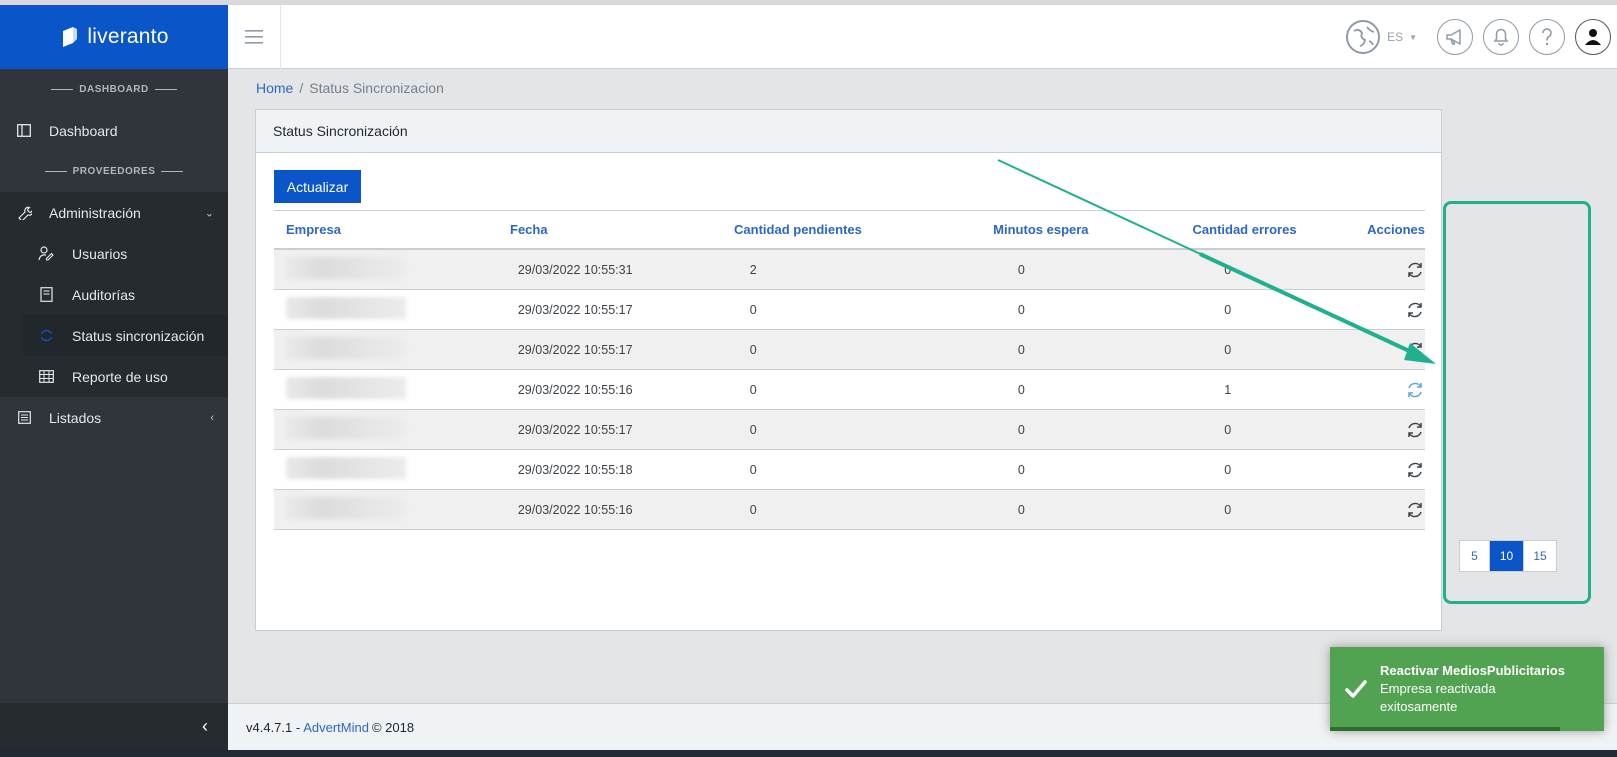 The height and width of the screenshot is (757, 1617). Describe the element at coordinates (120, 376) in the screenshot. I see `sidebar-item-label: Reporte de uso` at that location.